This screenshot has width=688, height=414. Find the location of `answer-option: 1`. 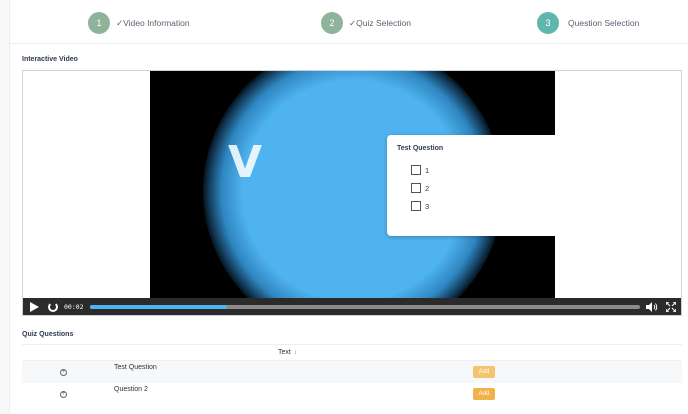

answer-option: 1 is located at coordinates (420, 170).